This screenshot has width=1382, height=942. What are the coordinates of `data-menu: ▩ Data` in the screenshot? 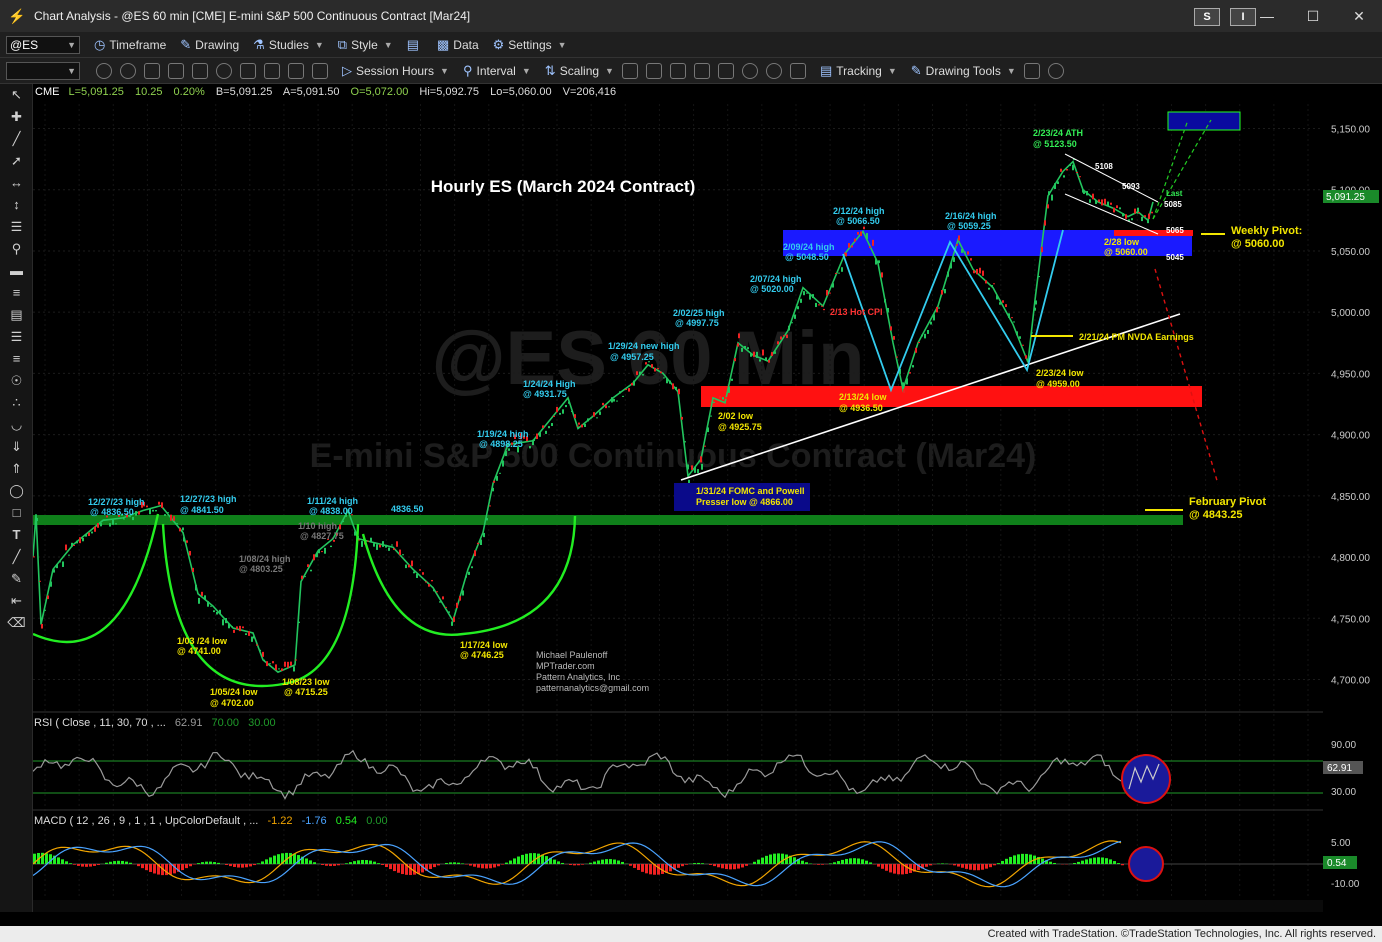 It's located at (458, 45).